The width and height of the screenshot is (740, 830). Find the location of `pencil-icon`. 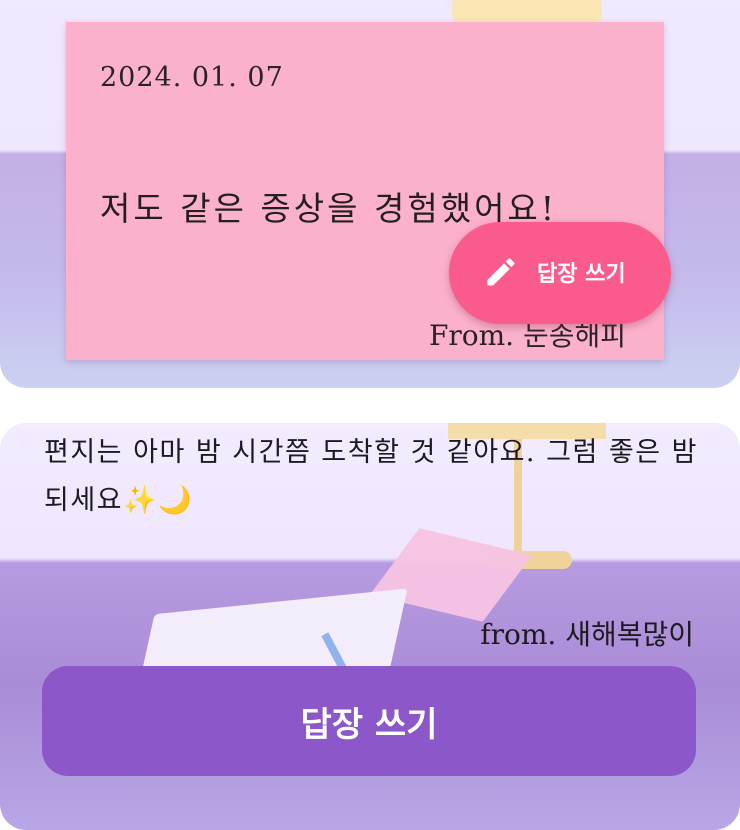

pencil-icon is located at coordinates (501, 272).